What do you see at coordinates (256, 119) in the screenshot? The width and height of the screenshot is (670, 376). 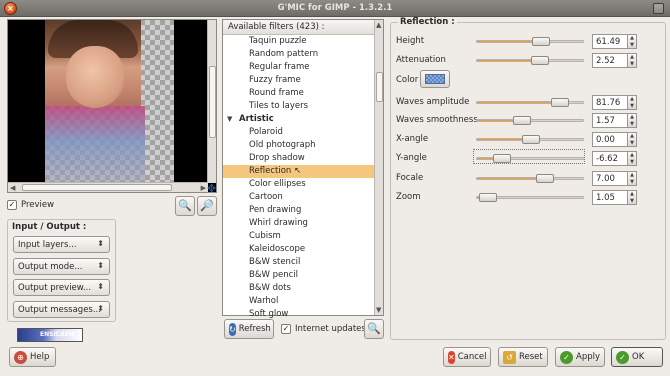 I see `filter-label: Artistic` at bounding box center [256, 119].